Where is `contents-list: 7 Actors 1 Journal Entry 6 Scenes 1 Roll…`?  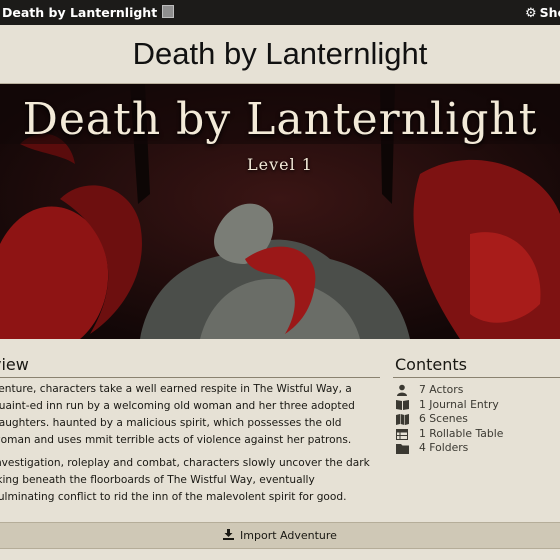 contents-list: 7 Actors 1 Journal Entry 6 Scenes 1 Roll… is located at coordinates (477, 419).